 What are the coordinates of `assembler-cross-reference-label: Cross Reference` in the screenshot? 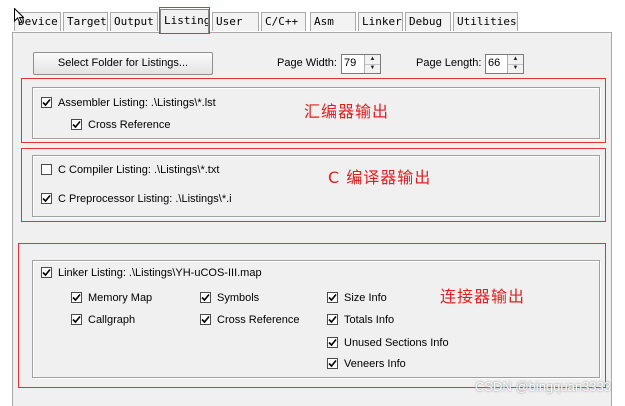 It's located at (129, 125).